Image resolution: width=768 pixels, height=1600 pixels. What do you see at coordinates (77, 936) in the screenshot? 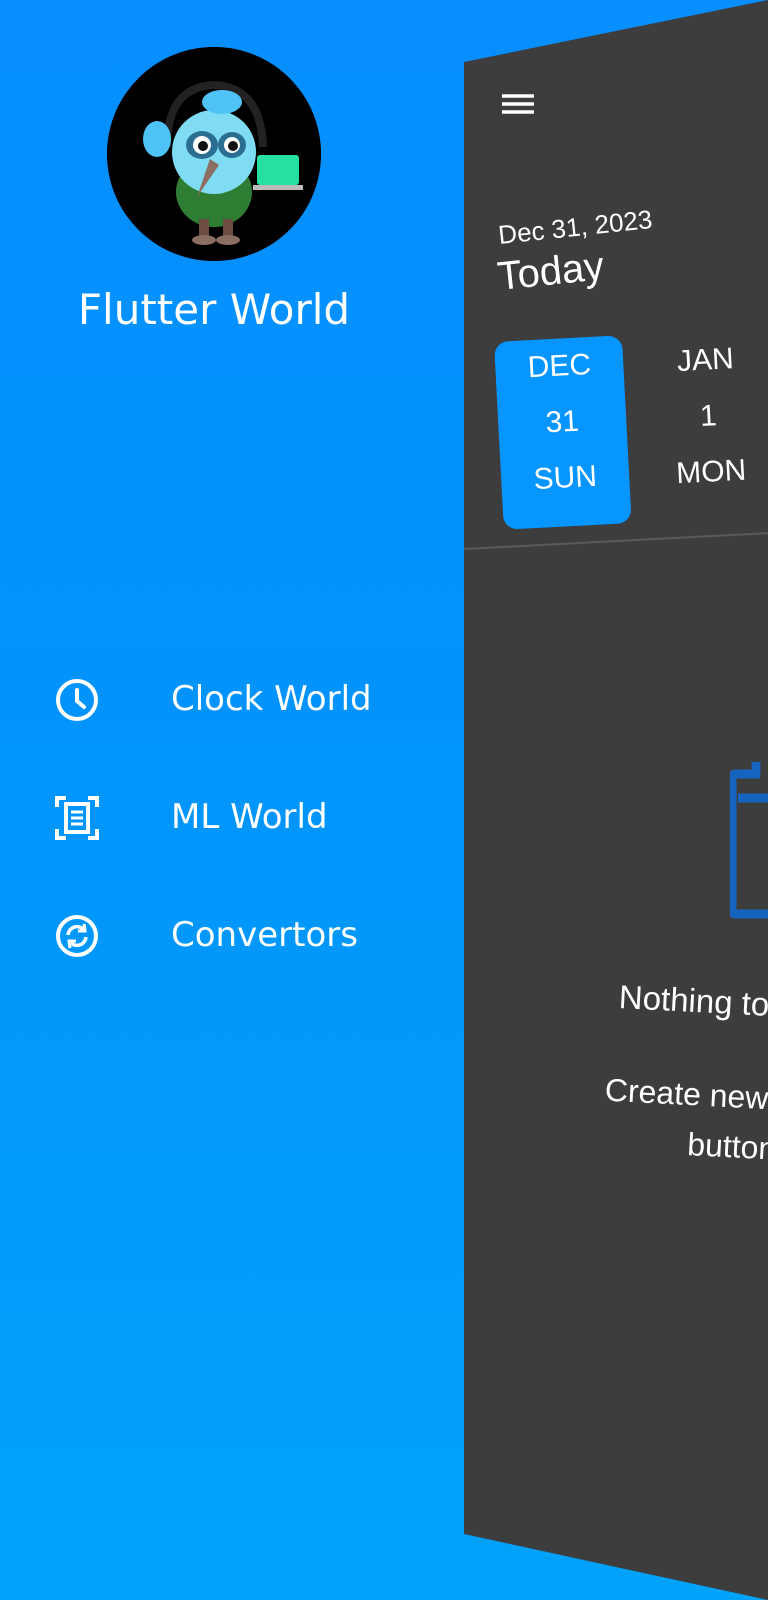
I see `sync-icon` at bounding box center [77, 936].